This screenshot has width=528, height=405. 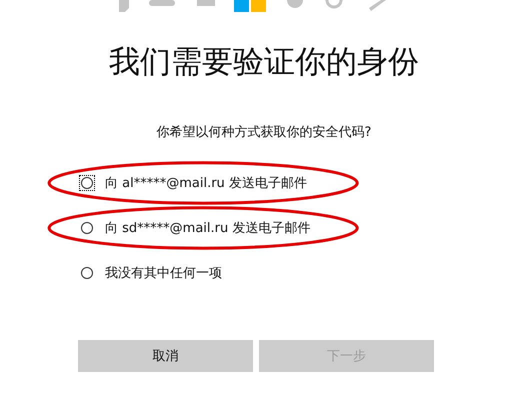 I want to click on page-title: 我们需要验证你的身份, so click(x=264, y=62).